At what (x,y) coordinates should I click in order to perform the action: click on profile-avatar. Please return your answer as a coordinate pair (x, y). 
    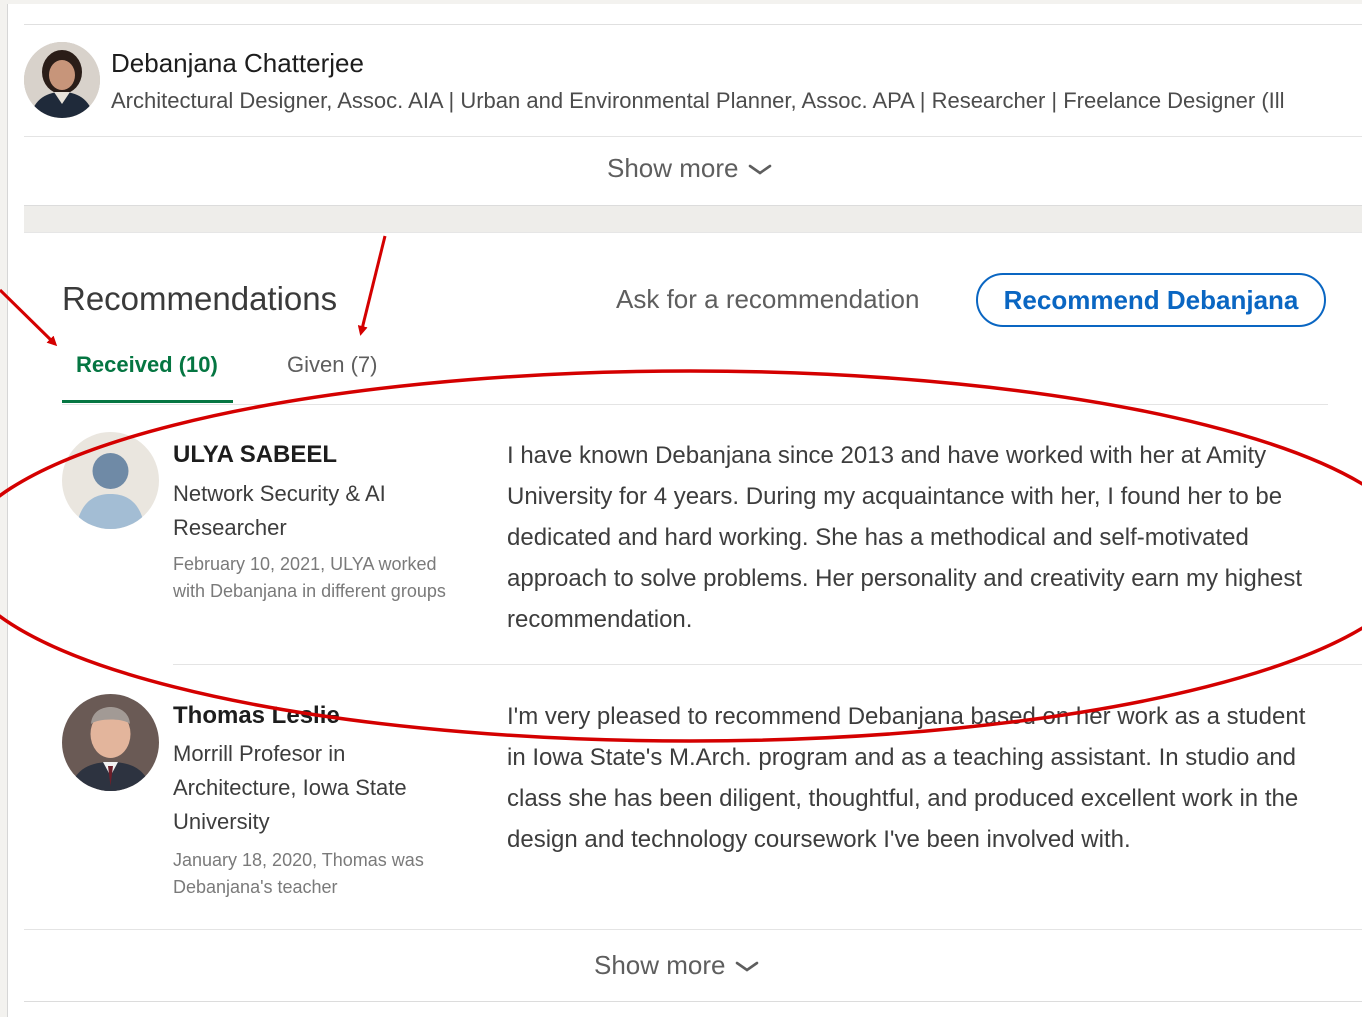
    Looking at the image, I should click on (62, 80).